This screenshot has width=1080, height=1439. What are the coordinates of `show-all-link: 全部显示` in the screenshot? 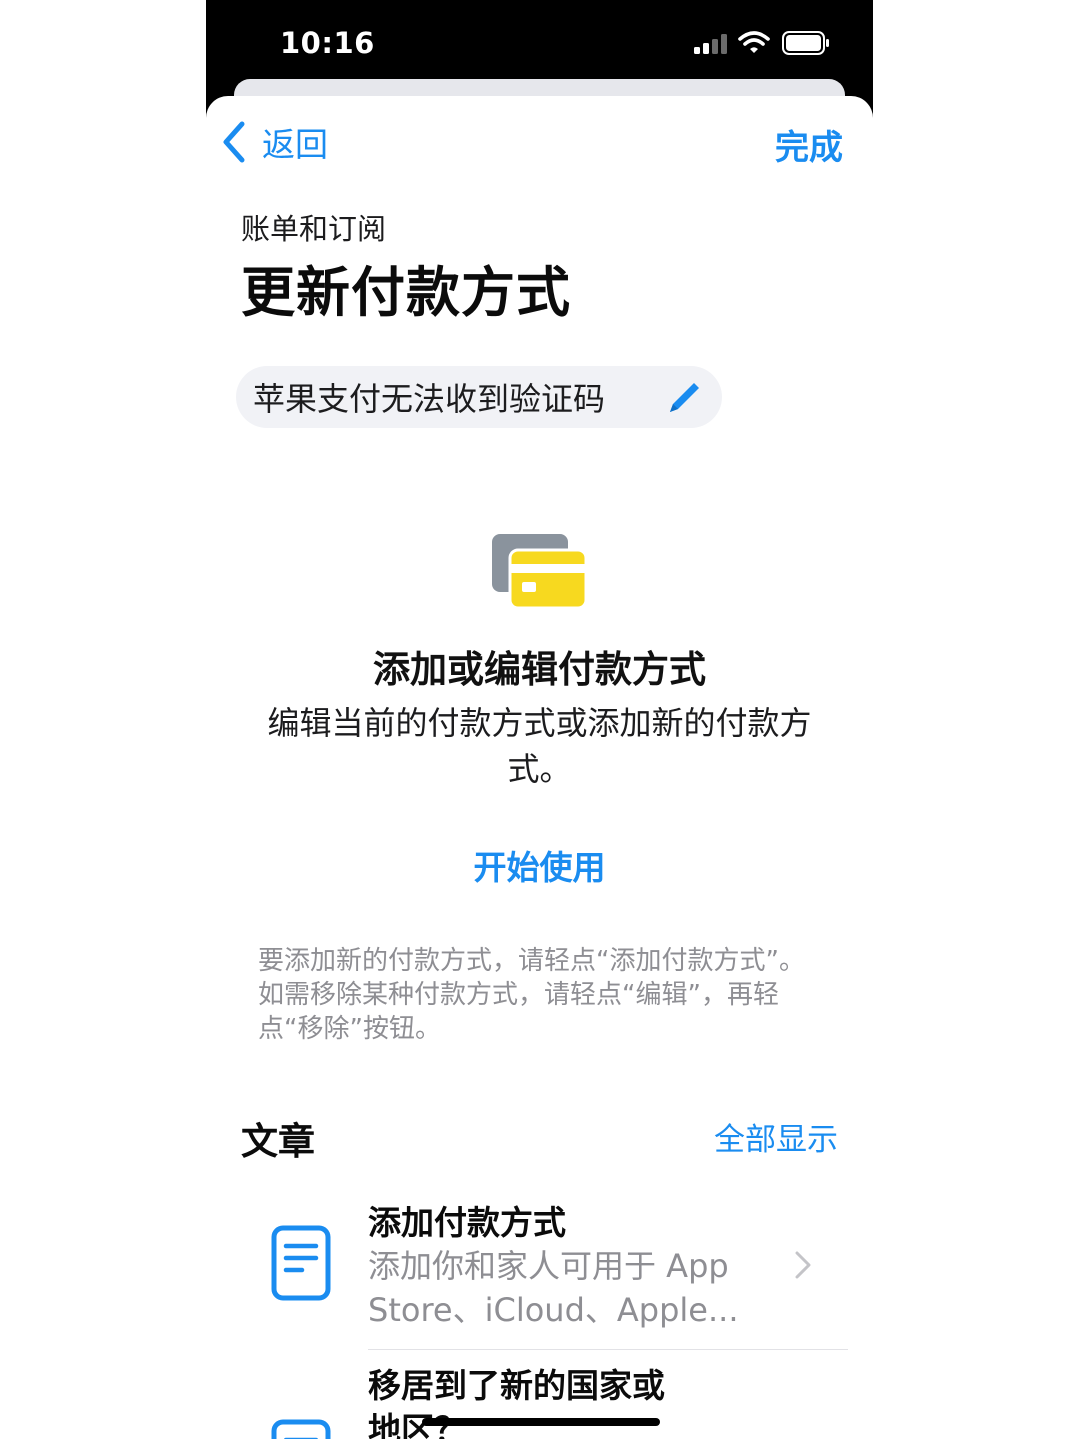 It's located at (776, 1136).